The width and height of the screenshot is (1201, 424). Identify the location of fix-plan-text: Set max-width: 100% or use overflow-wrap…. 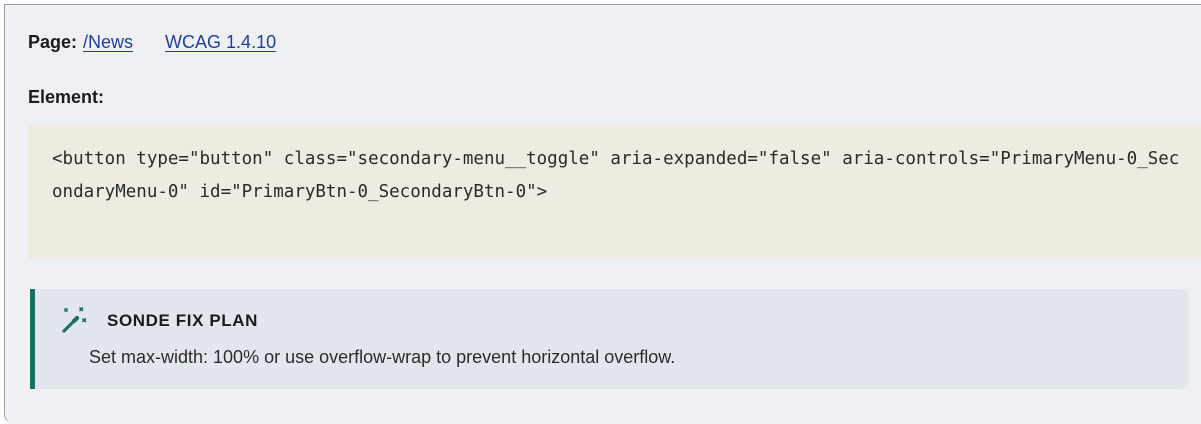
(382, 357).